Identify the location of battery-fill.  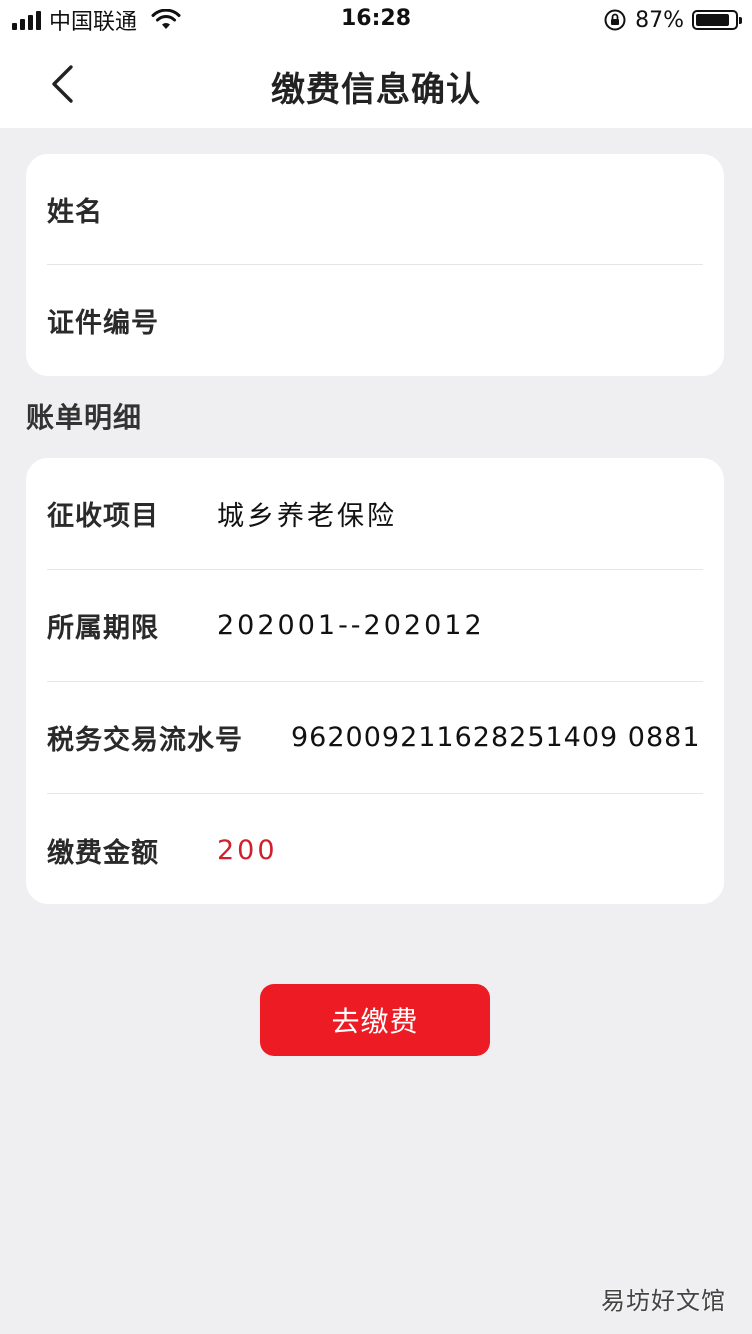
(713, 20).